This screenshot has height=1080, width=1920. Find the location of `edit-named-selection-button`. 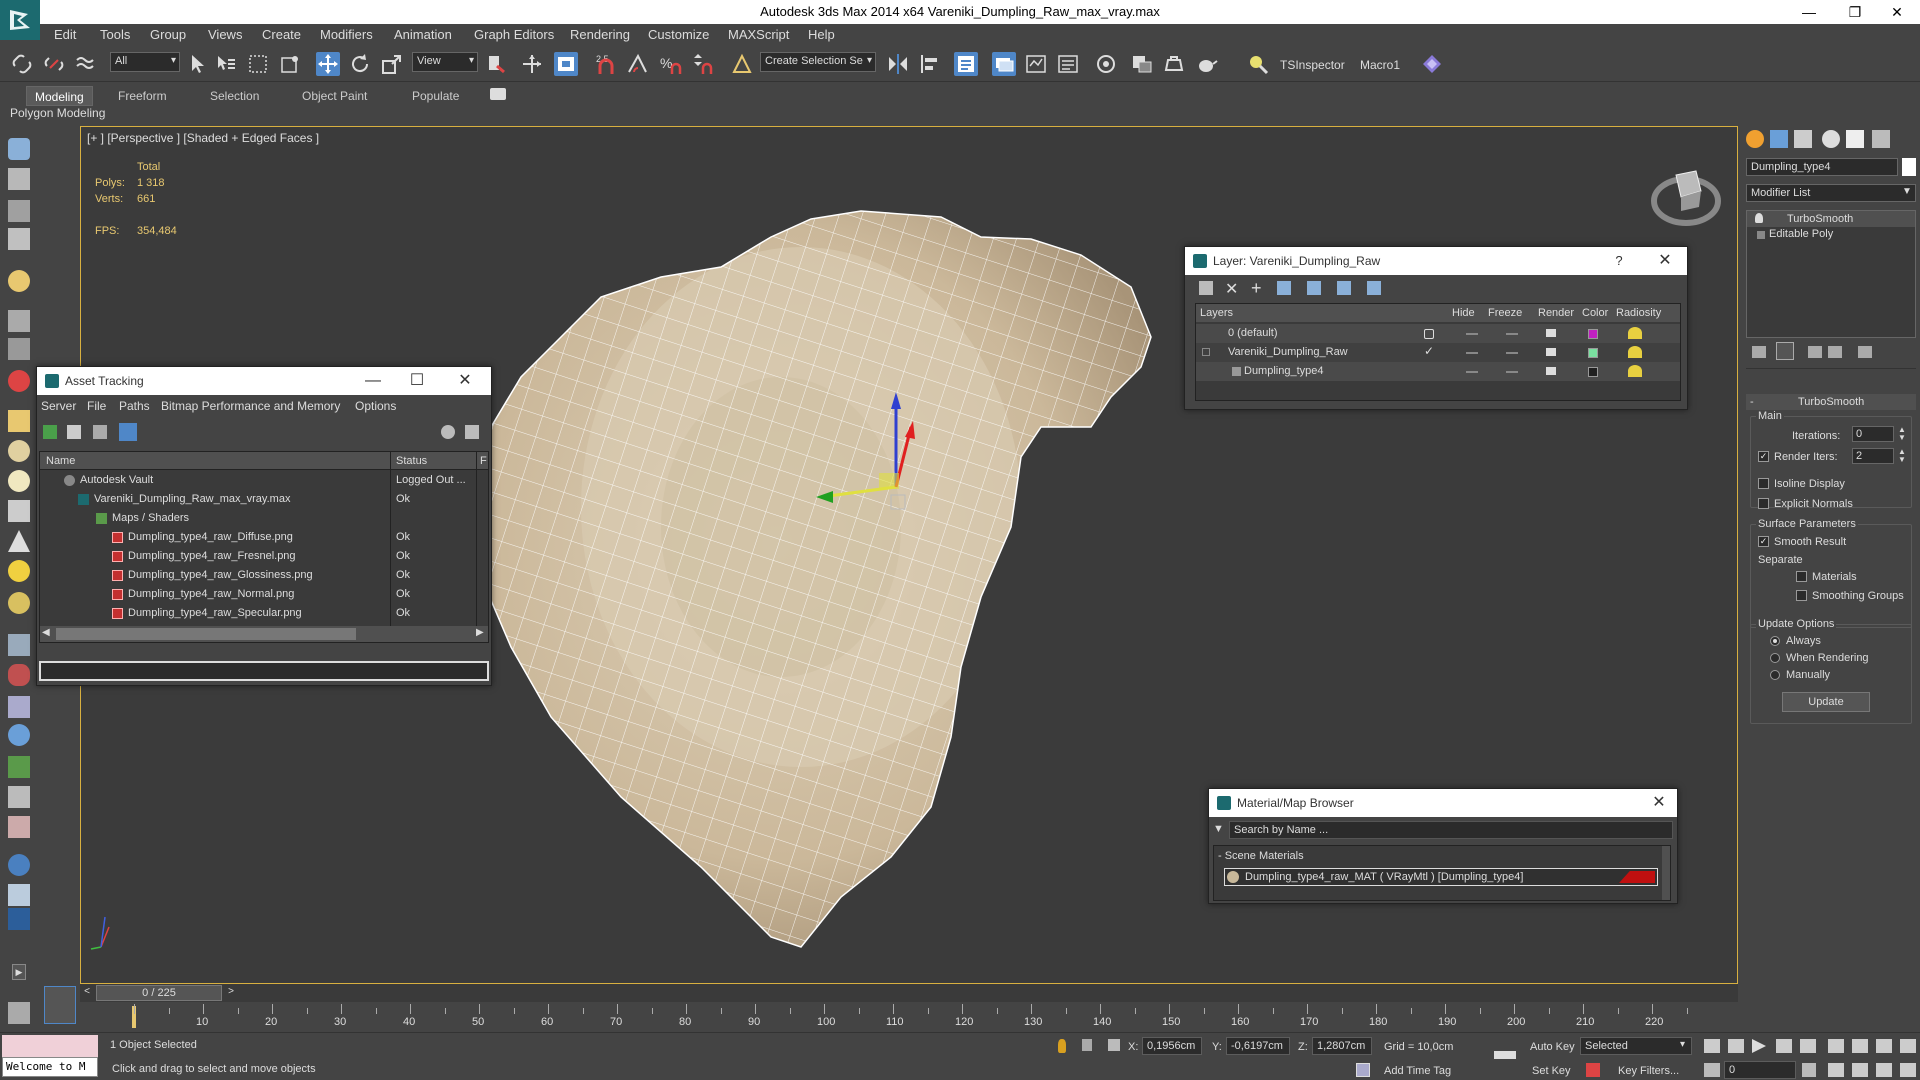

edit-named-selection-button is located at coordinates (742, 64).